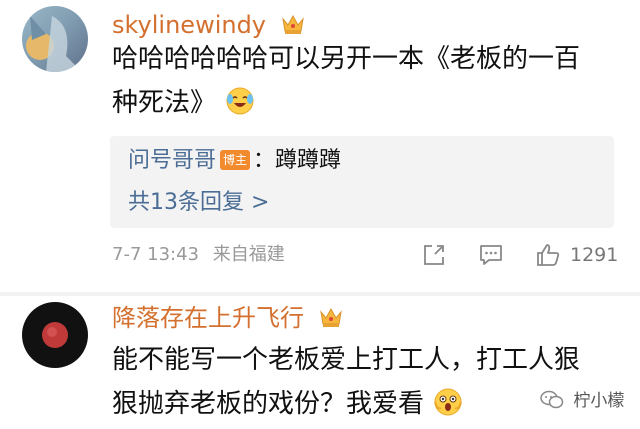  What do you see at coordinates (552, 400) in the screenshot?
I see `wechat-icon` at bounding box center [552, 400].